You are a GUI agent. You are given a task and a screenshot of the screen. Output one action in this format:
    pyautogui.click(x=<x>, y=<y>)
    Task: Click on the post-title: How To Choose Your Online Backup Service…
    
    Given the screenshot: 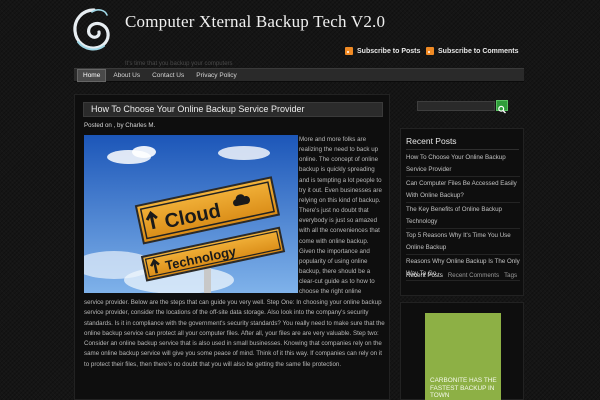 What is the action you would take?
    pyautogui.click(x=233, y=109)
    